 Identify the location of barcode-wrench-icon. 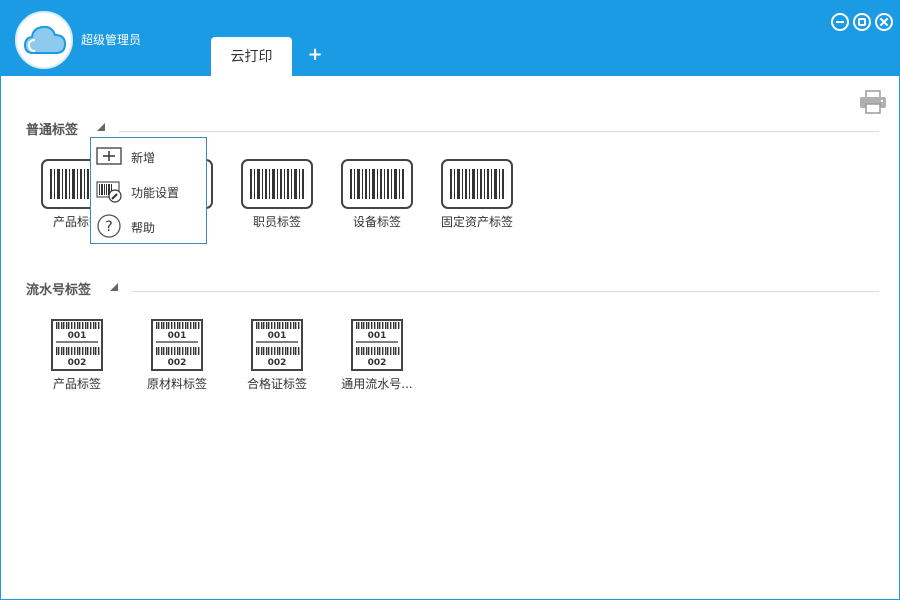
(109, 192).